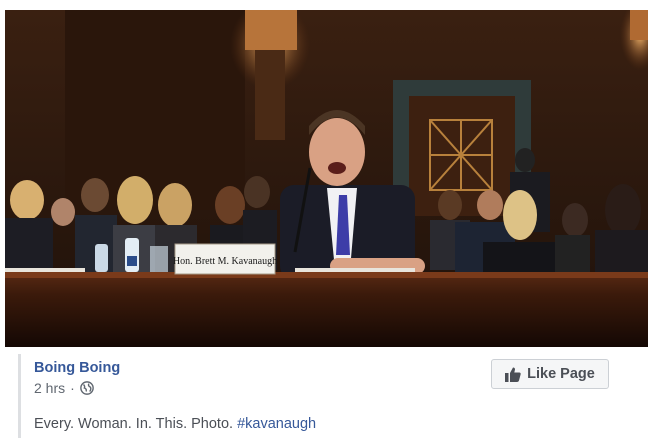 This screenshot has width=648, height=438. What do you see at coordinates (86, 388) in the screenshot?
I see `globe-icon` at bounding box center [86, 388].